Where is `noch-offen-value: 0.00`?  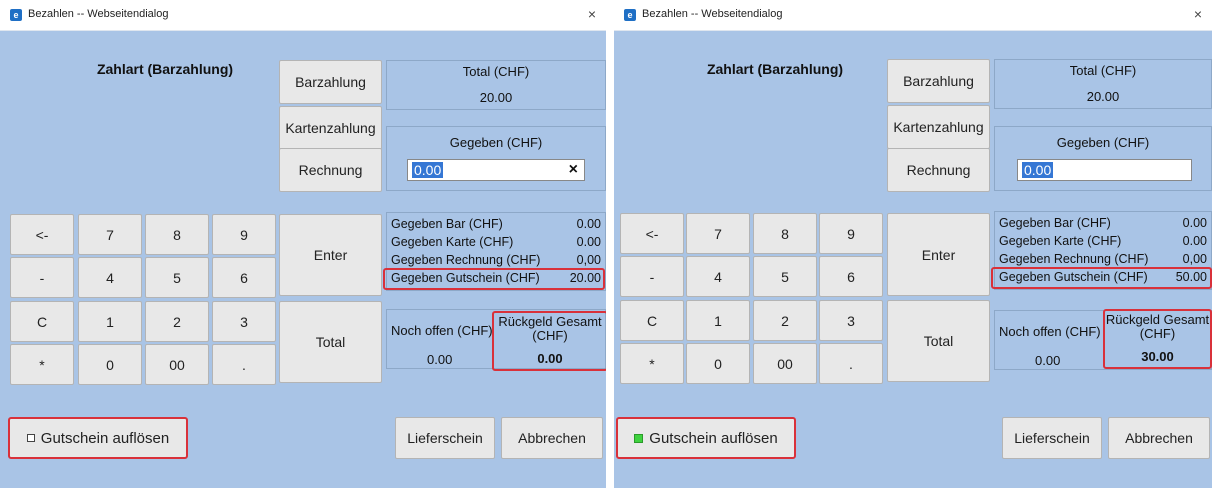 noch-offen-value: 0.00 is located at coordinates (1048, 360).